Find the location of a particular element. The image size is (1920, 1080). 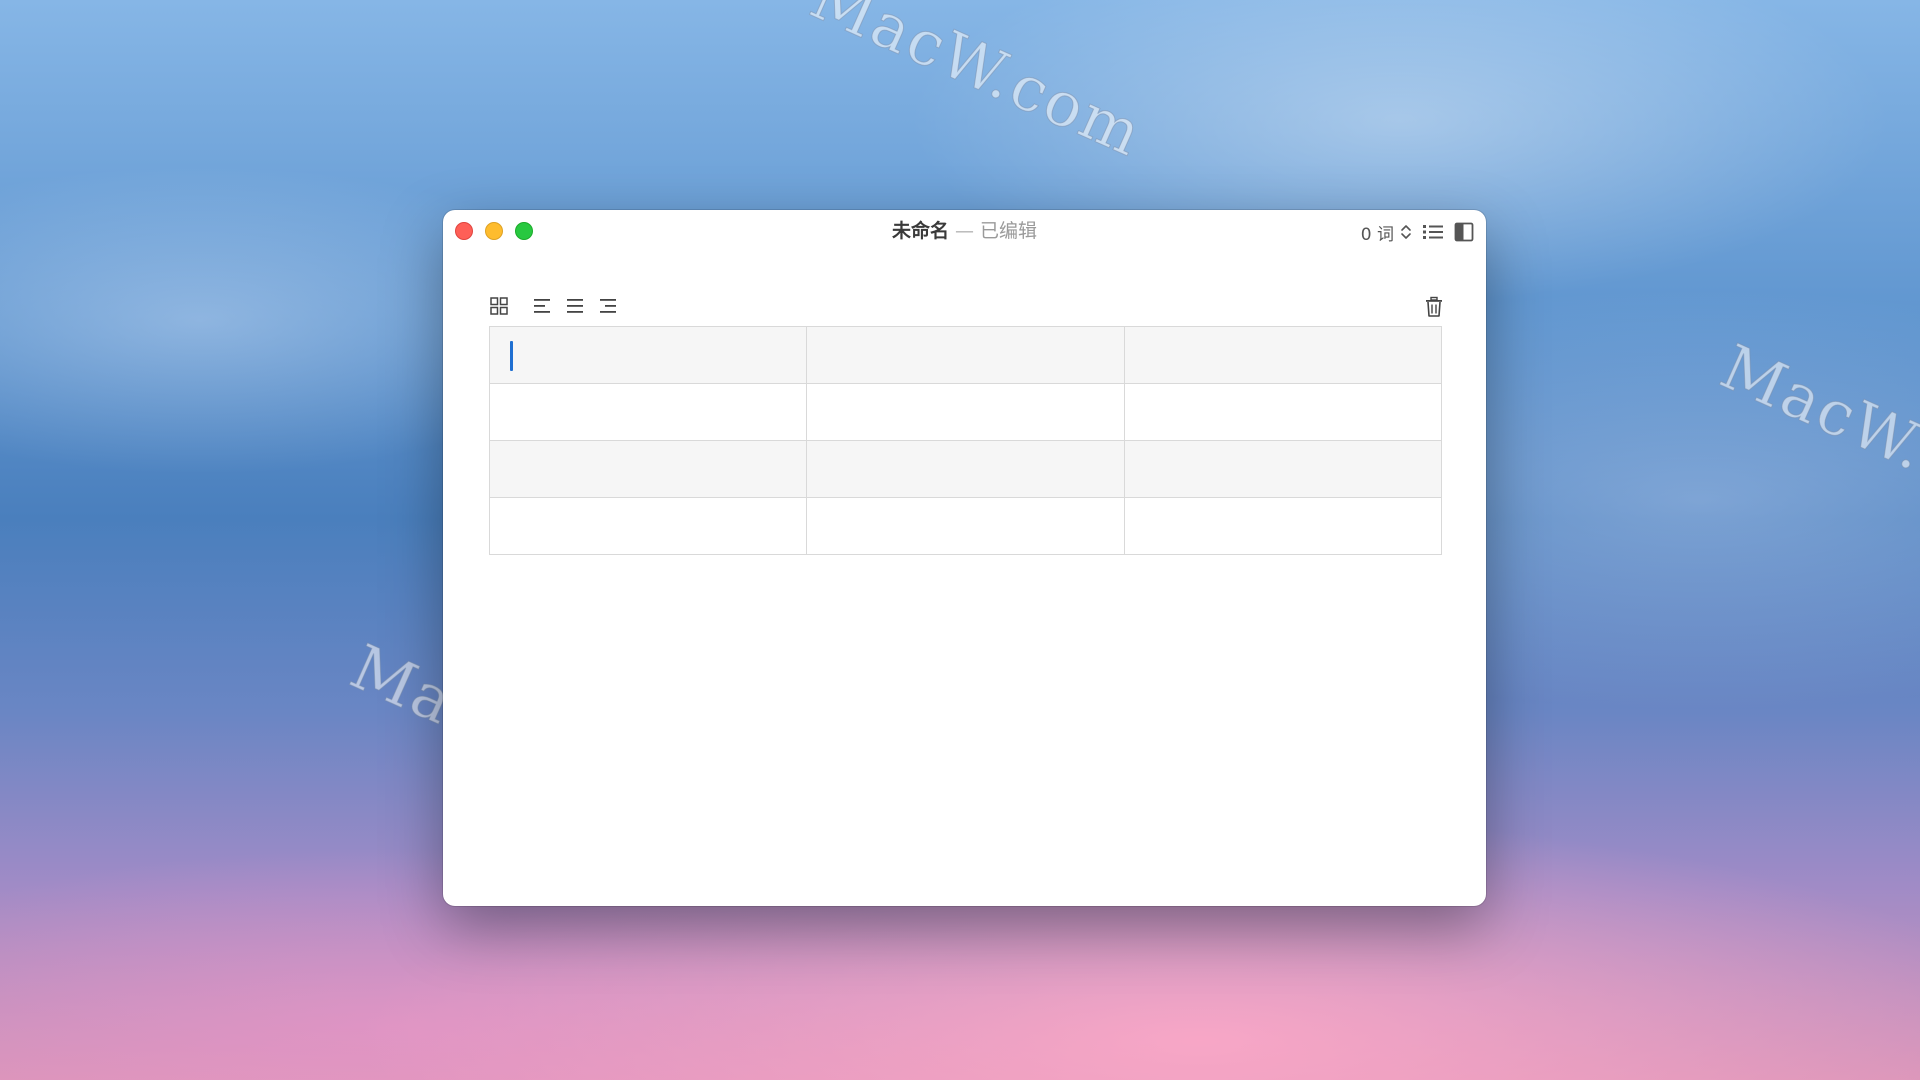

grid-icon is located at coordinates (499, 306).